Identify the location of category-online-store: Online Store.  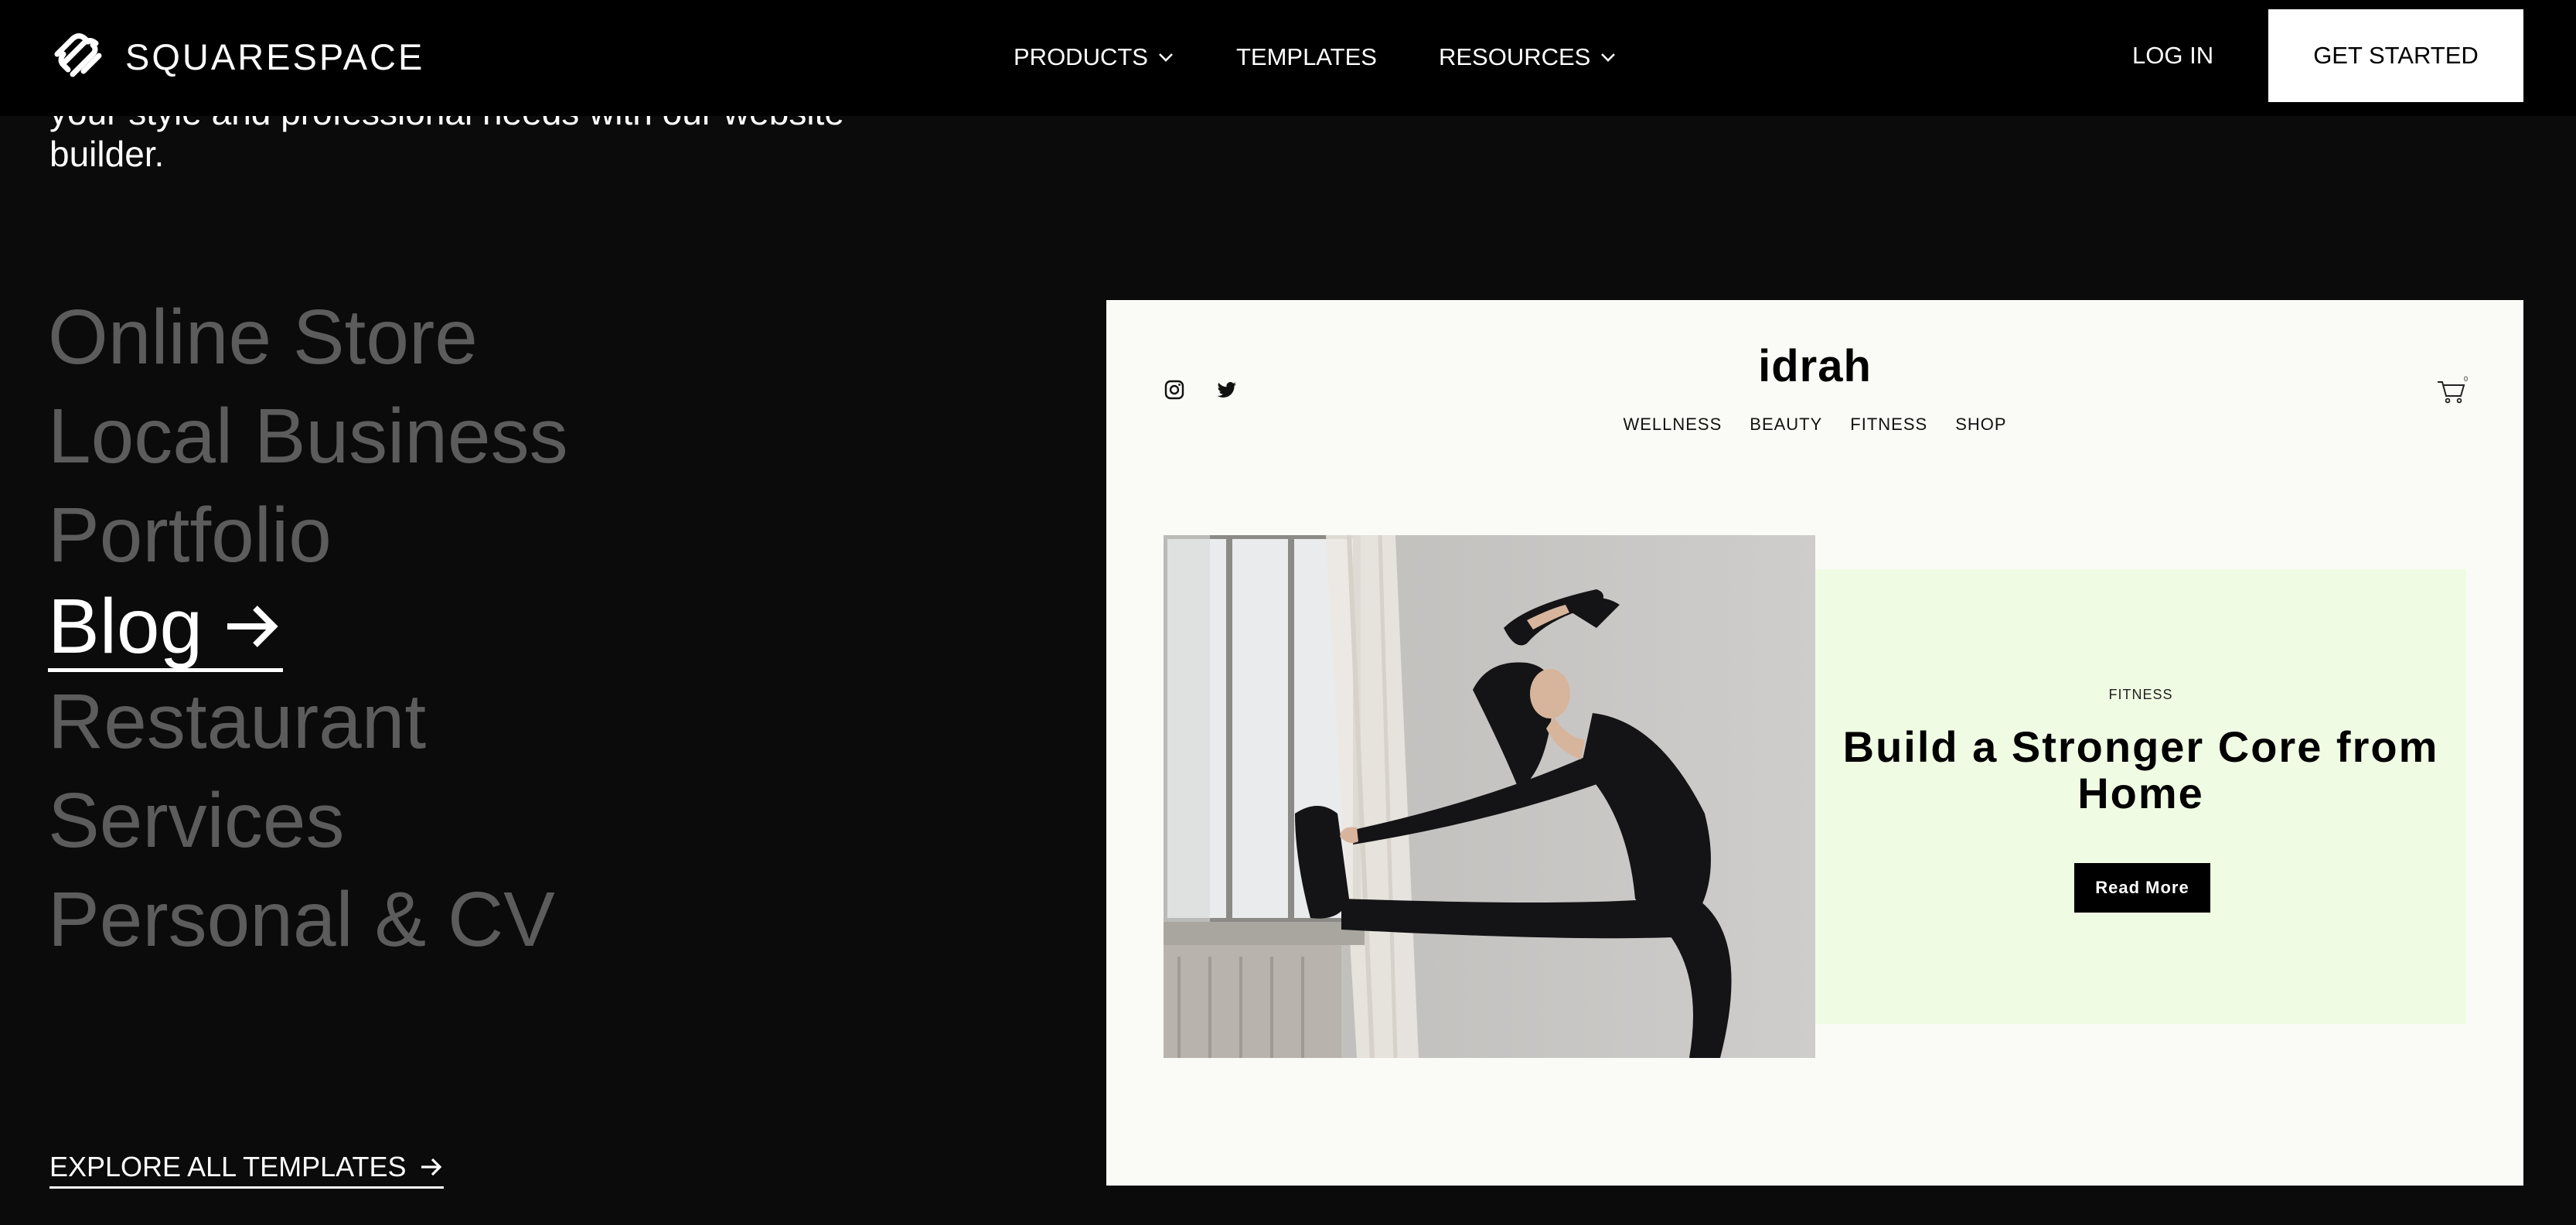
(308, 337).